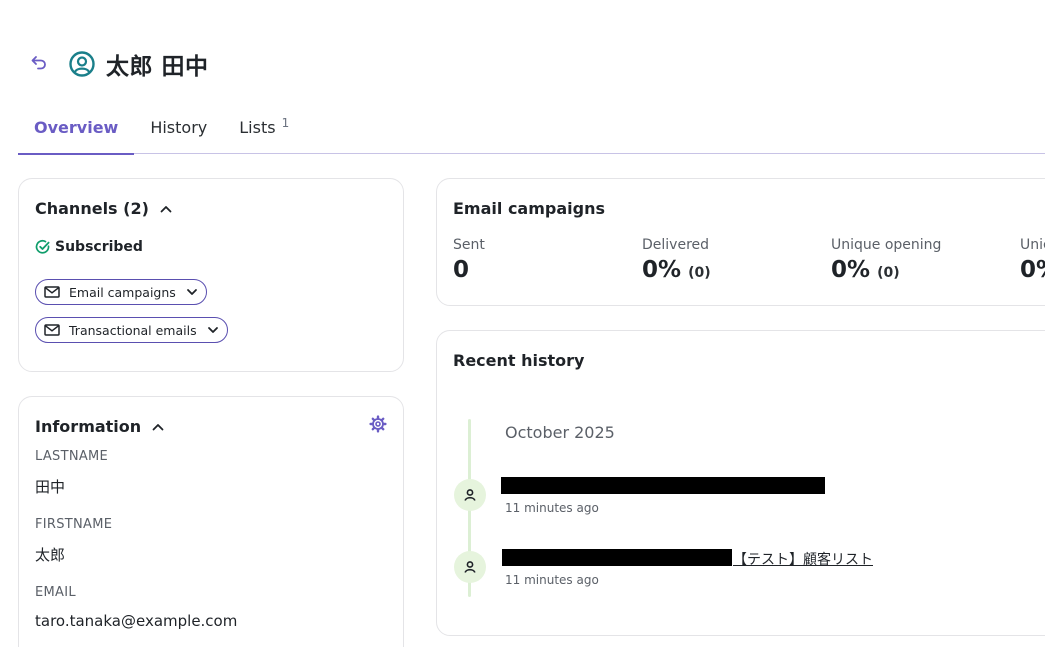 This screenshot has width=1045, height=647. I want to click on information-toggle: Information, so click(100, 426).